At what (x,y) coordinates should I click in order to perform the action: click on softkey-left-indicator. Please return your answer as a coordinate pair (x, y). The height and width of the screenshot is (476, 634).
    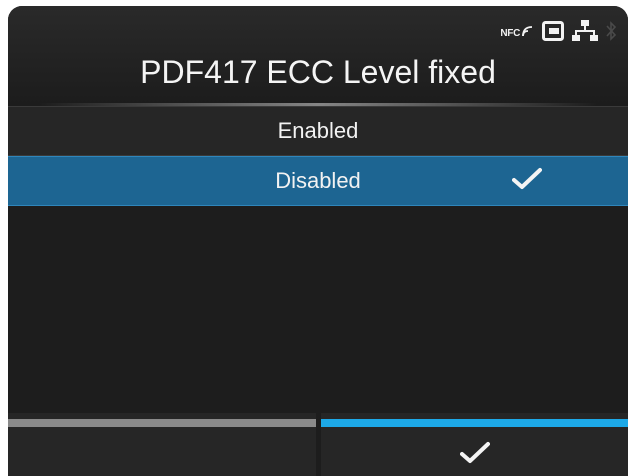
    Looking at the image, I should click on (162, 423).